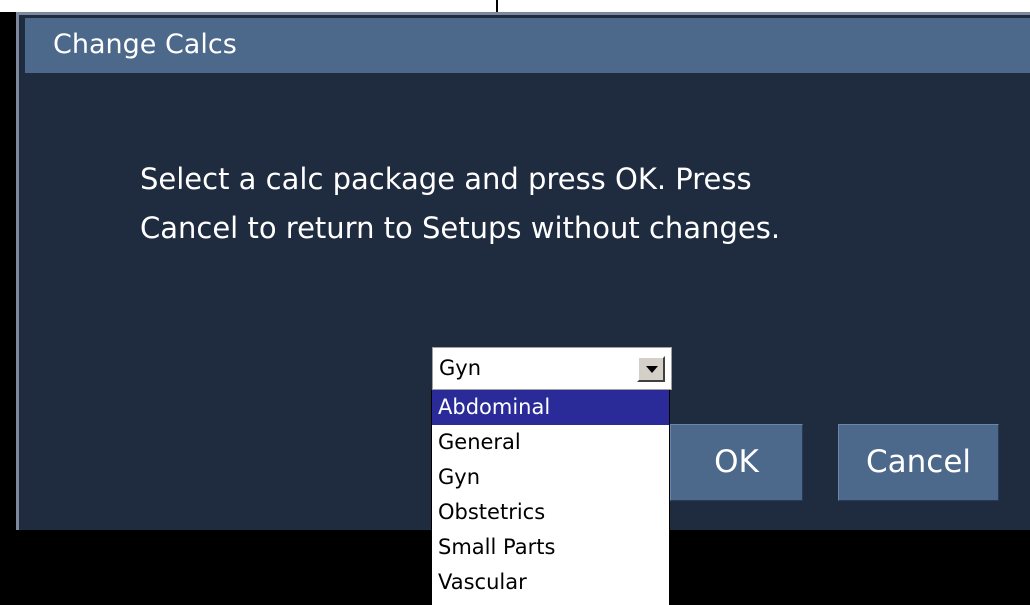 The height and width of the screenshot is (605, 1030). Describe the element at coordinates (651, 369) in the screenshot. I see `chevron-down-icon` at that location.